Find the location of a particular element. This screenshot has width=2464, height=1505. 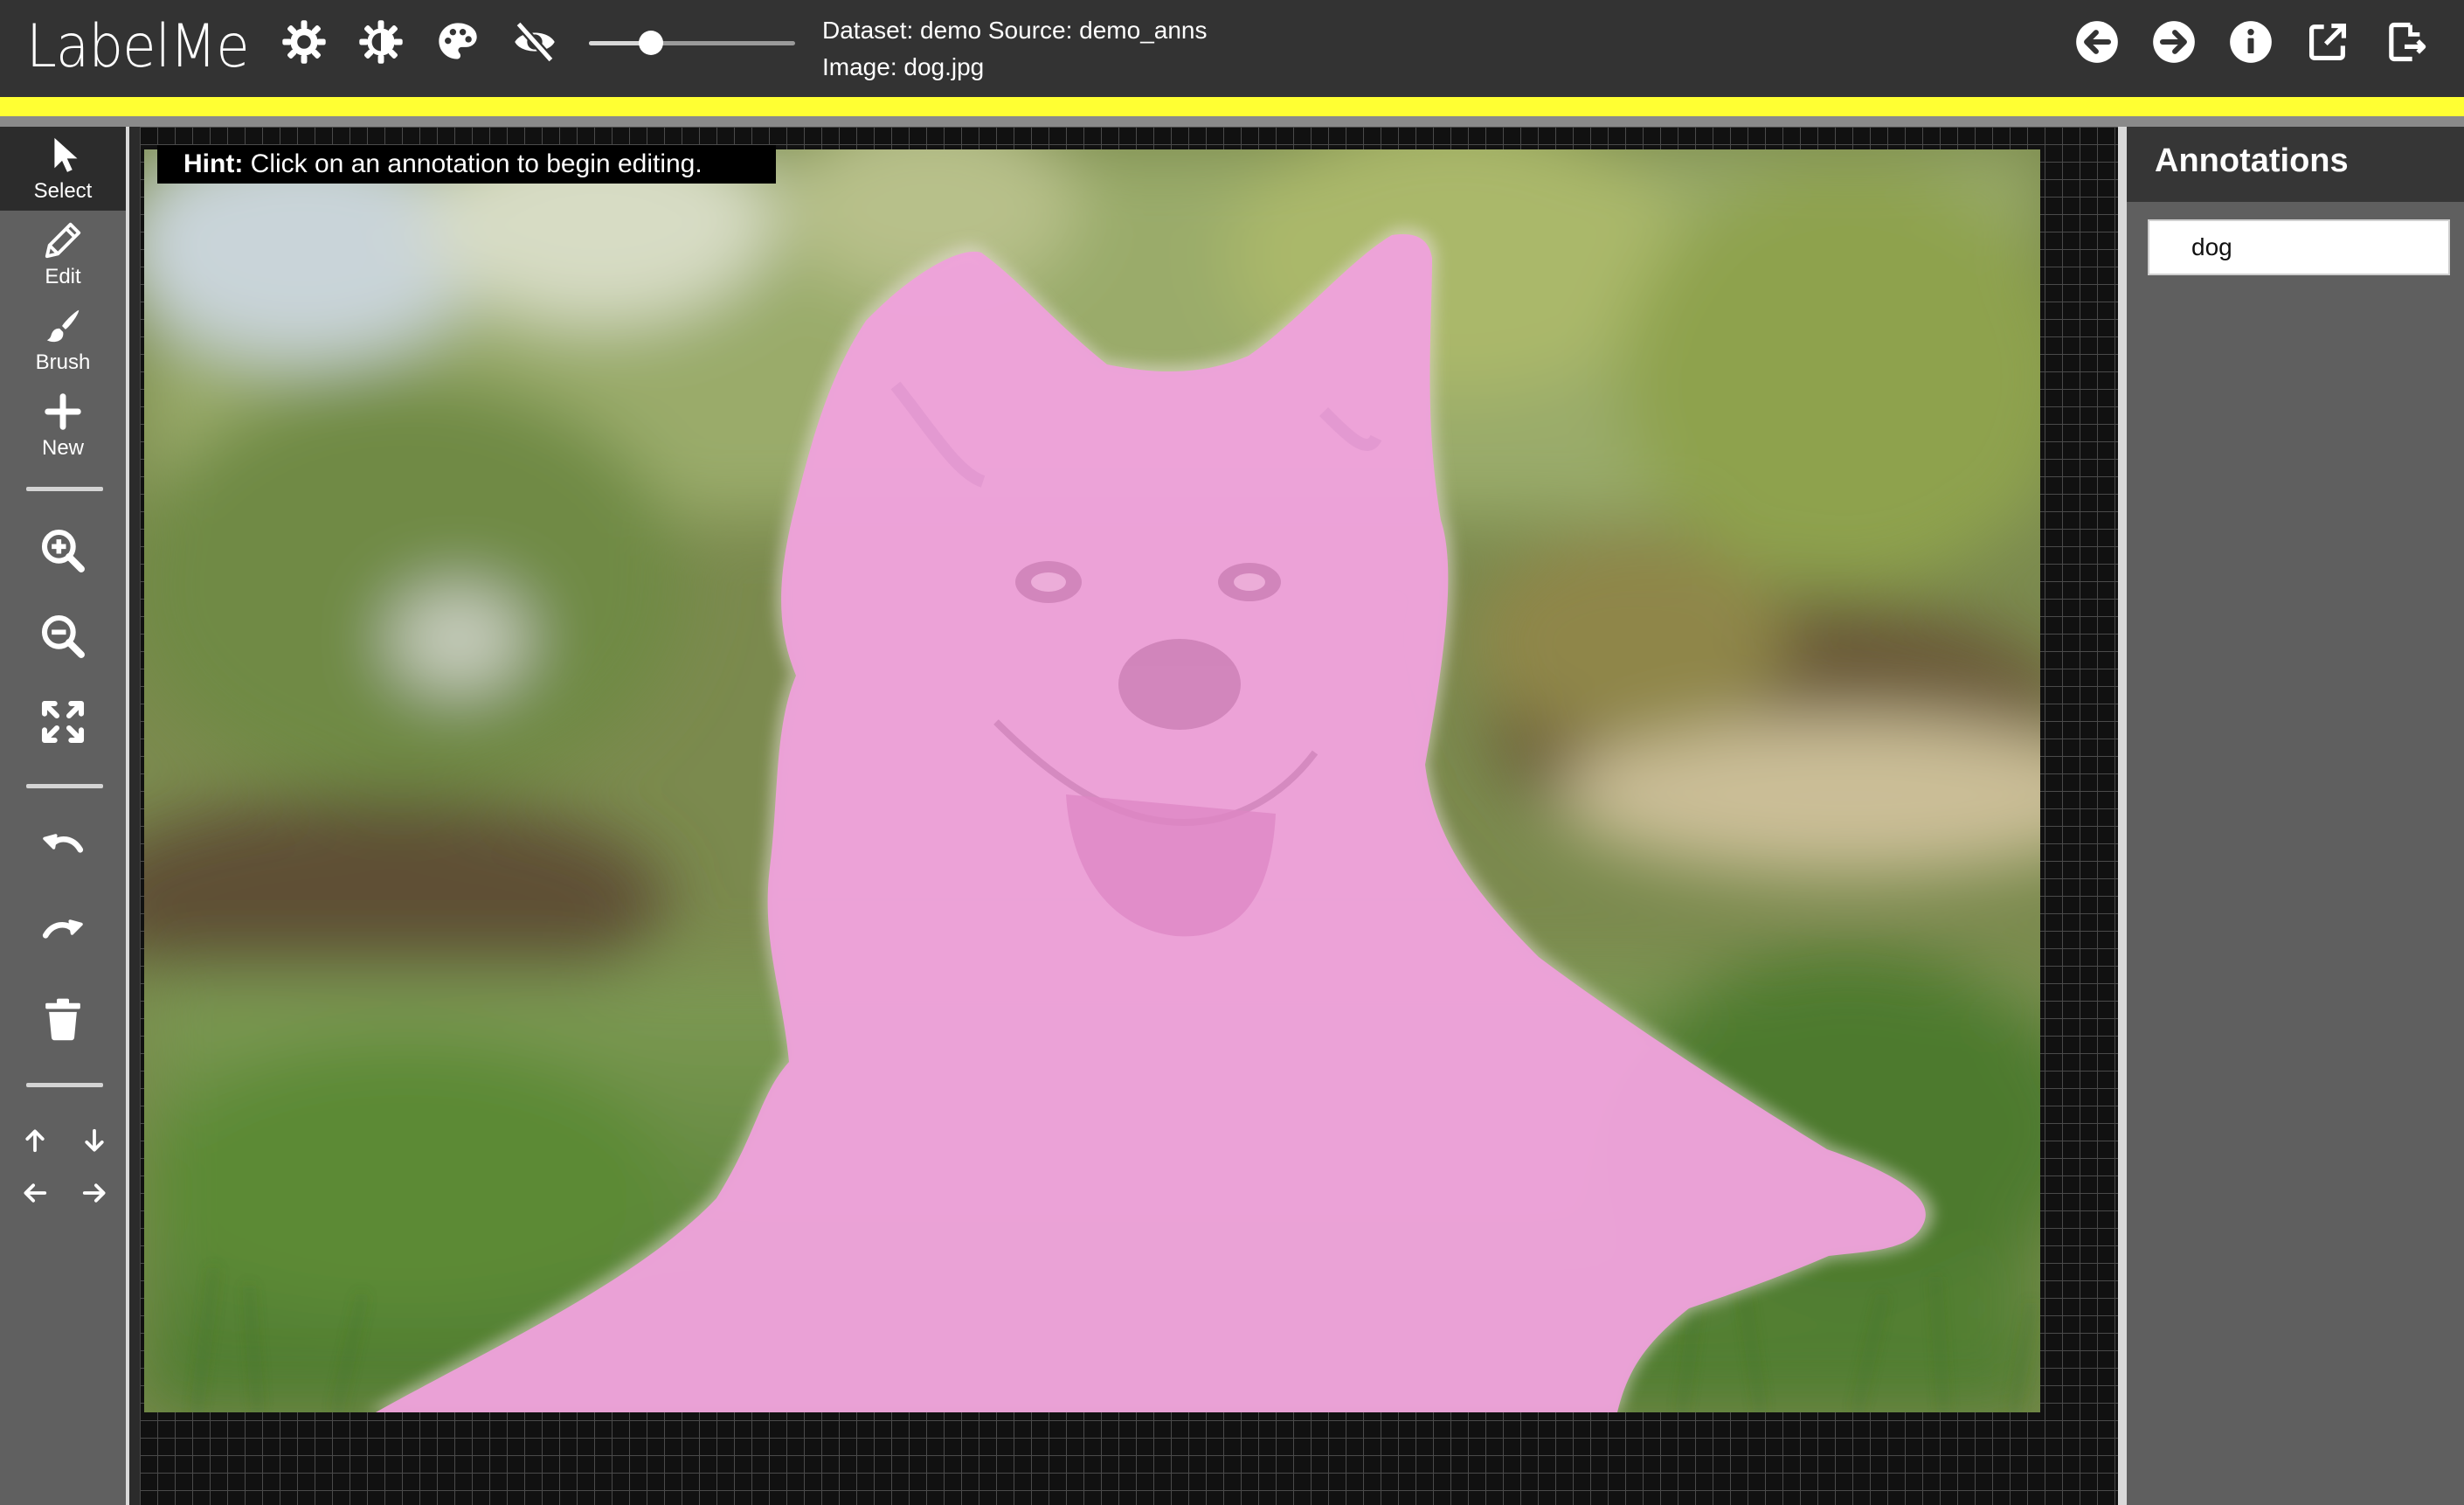

redo-button is located at coordinates (63, 933).